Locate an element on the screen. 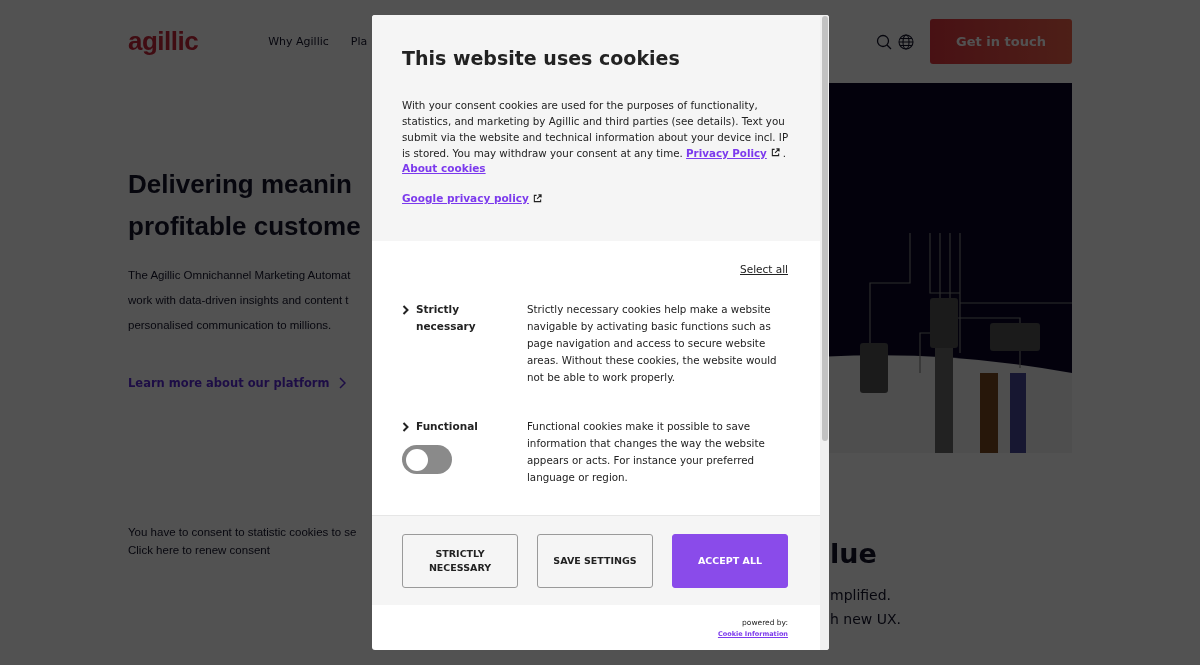 This screenshot has width=1200, height=665. google-privacy-link: Google privacy policy is located at coordinates (465, 198).